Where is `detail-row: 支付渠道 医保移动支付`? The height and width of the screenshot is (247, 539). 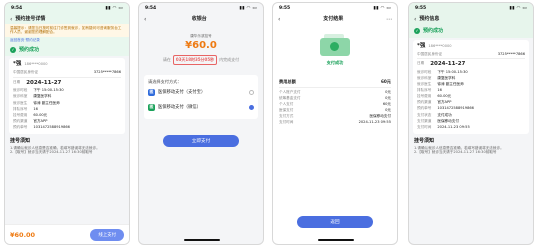 detail-row: 支付渠道 医保移动支付 is located at coordinates (471, 121).